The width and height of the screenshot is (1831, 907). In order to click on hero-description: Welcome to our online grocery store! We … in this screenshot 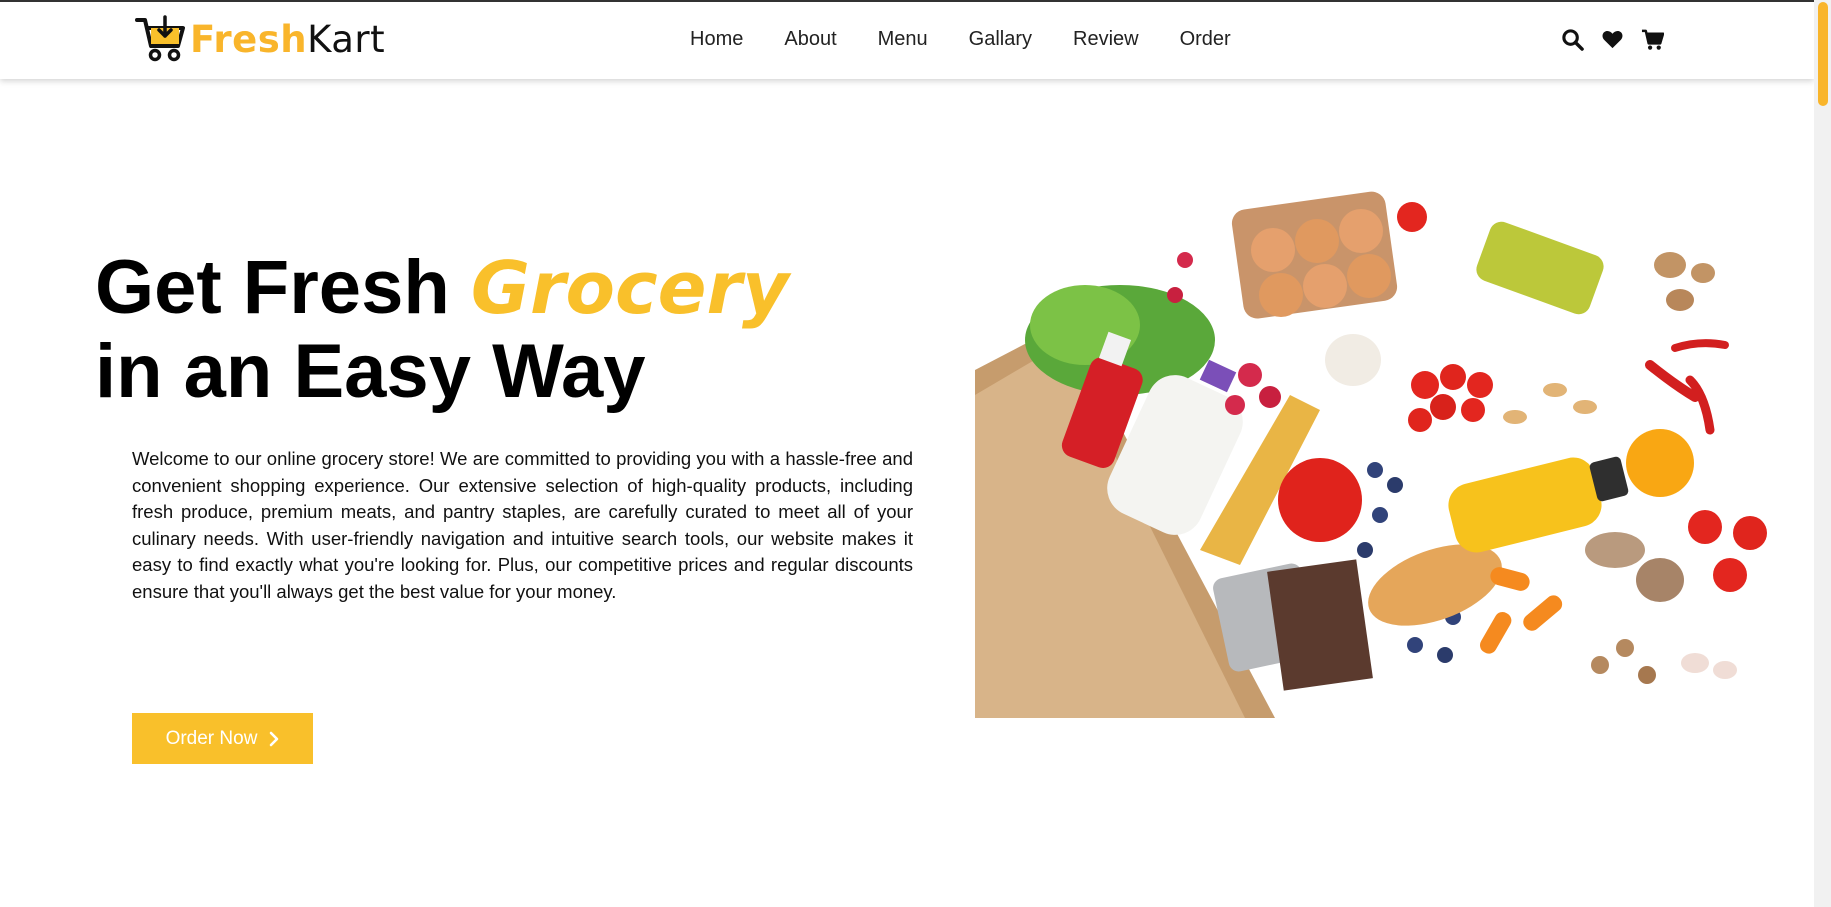, I will do `click(522, 525)`.